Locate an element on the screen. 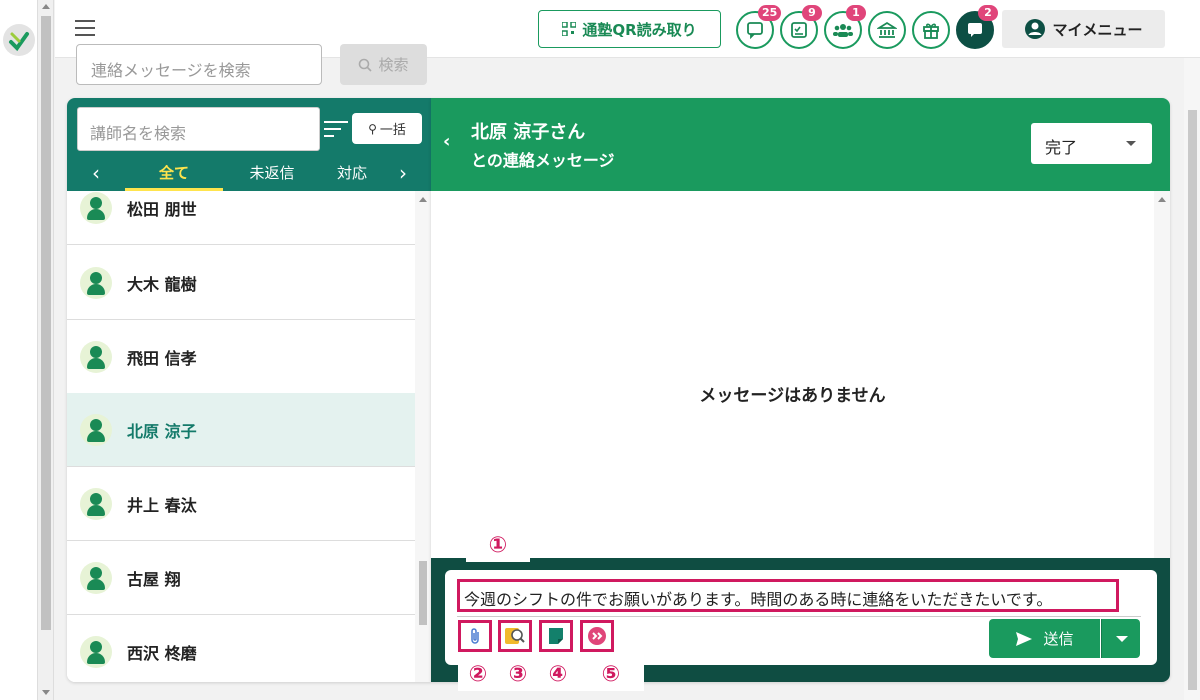  back-chevron-icon: ‹ is located at coordinates (451, 143).